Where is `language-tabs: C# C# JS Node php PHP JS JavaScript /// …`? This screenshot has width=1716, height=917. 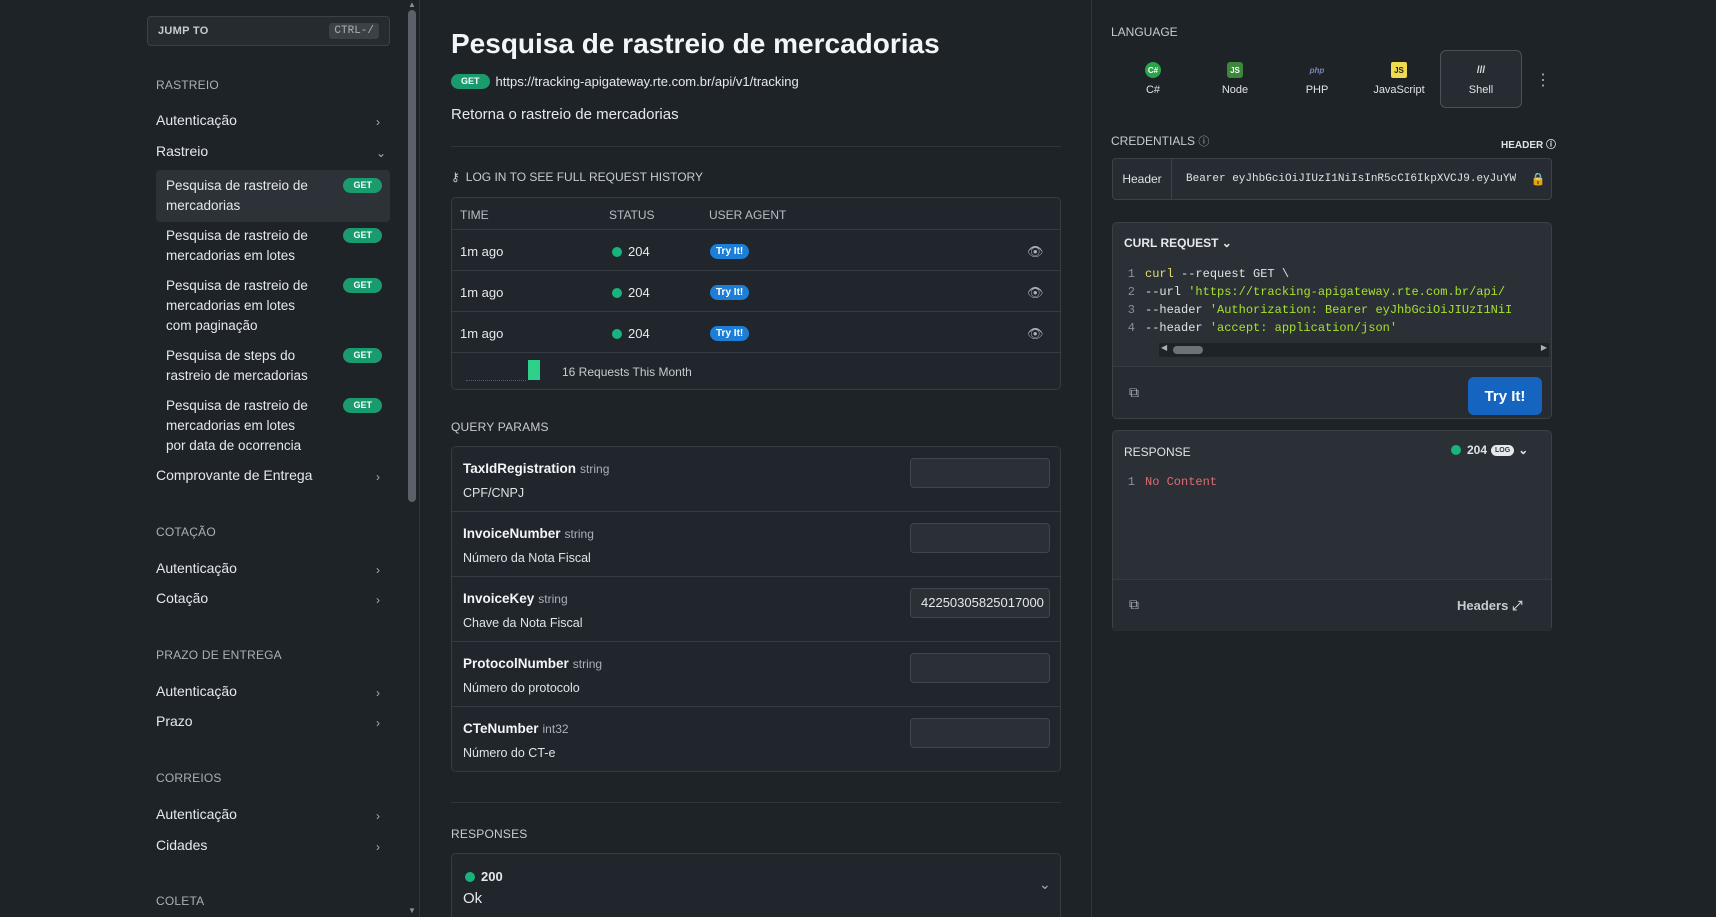 language-tabs: C# C# JS Node php PHP JS JavaScript /// … is located at coordinates (1322, 79).